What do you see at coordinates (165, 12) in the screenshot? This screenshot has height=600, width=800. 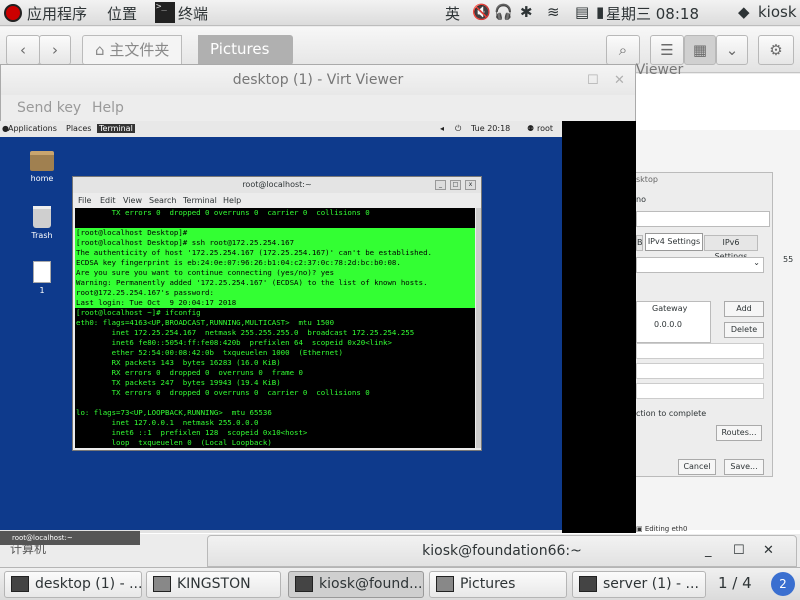 I see `terminal-app-icon: >_` at bounding box center [165, 12].